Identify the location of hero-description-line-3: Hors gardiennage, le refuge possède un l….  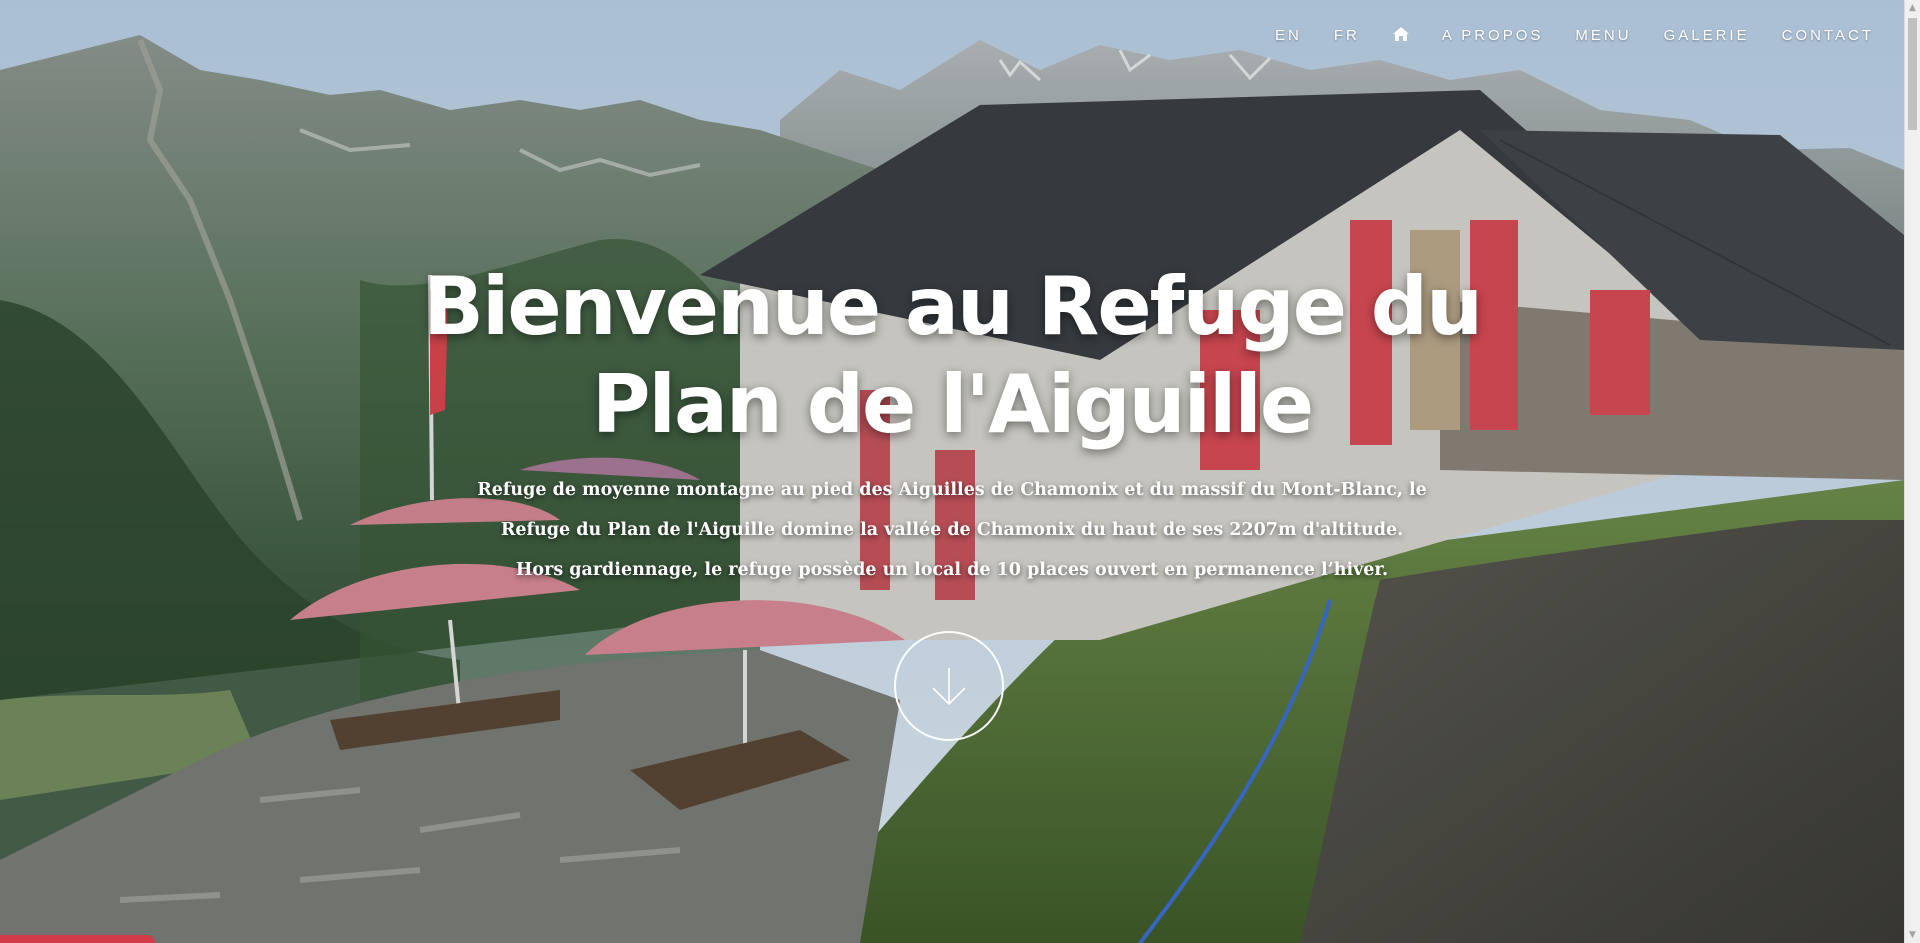
(952, 570).